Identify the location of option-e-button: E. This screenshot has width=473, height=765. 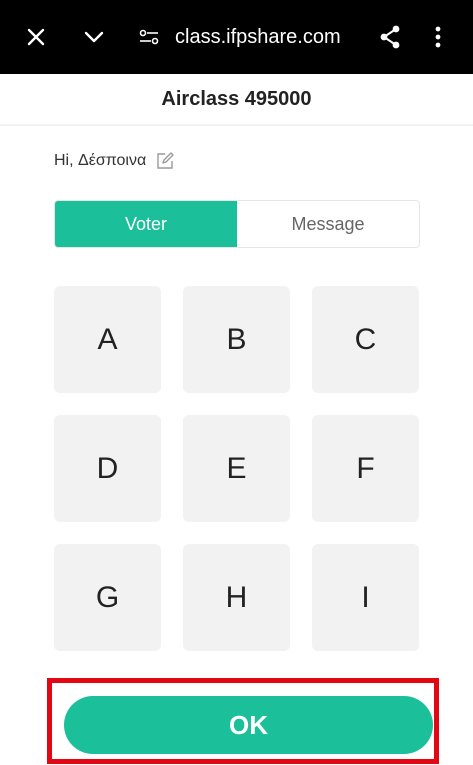
(236, 468).